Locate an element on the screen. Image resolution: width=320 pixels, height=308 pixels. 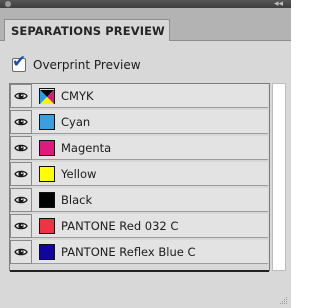
checkmark-icon: ✔ is located at coordinates (19, 62).